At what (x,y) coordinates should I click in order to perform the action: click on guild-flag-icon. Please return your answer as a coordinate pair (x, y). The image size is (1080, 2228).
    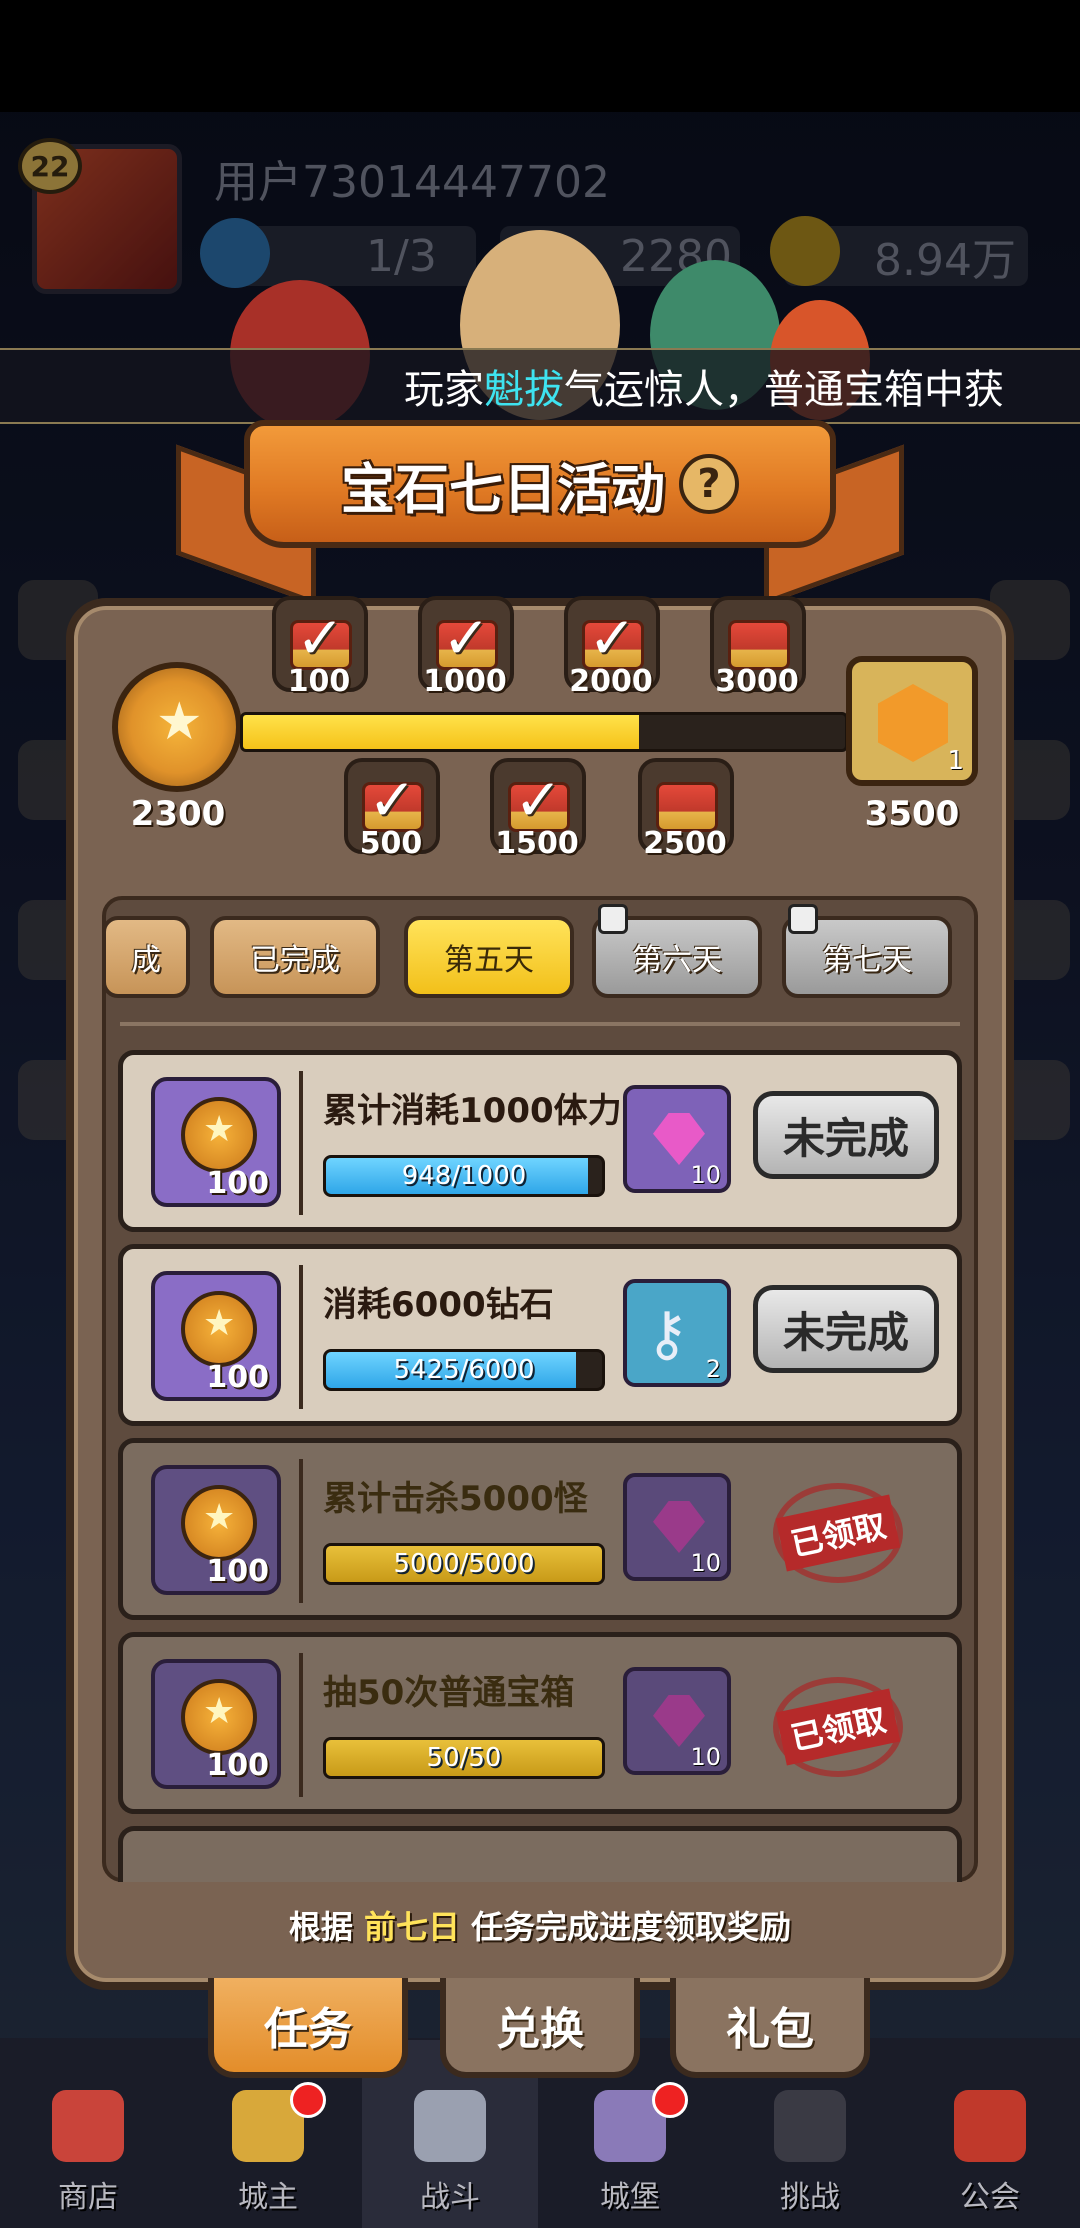
    Looking at the image, I should click on (990, 2126).